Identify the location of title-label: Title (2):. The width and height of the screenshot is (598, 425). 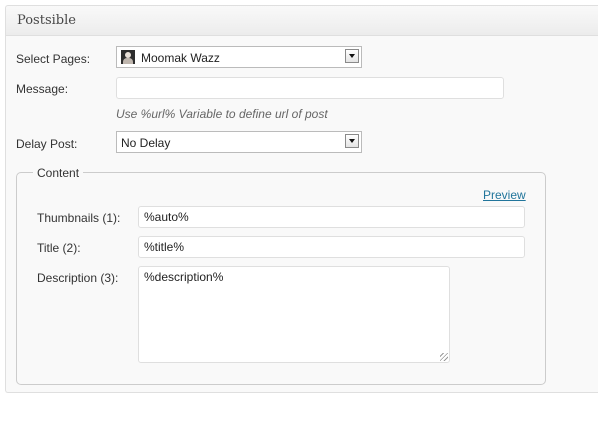
(59, 248).